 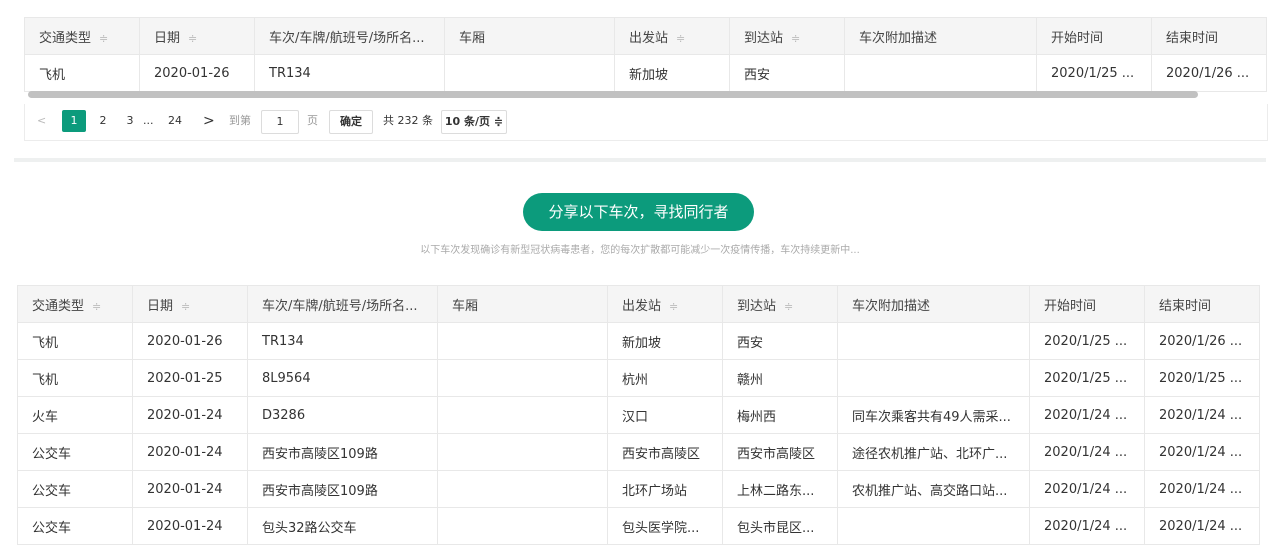 I want to click on cell: 8L9564, so click(x=342, y=378).